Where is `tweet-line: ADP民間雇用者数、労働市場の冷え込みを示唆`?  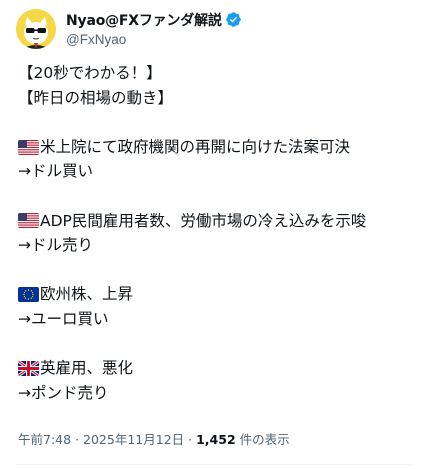 tweet-line: ADP民間雇用者数、労働市場の冷え込みを示唆 is located at coordinates (218, 221).